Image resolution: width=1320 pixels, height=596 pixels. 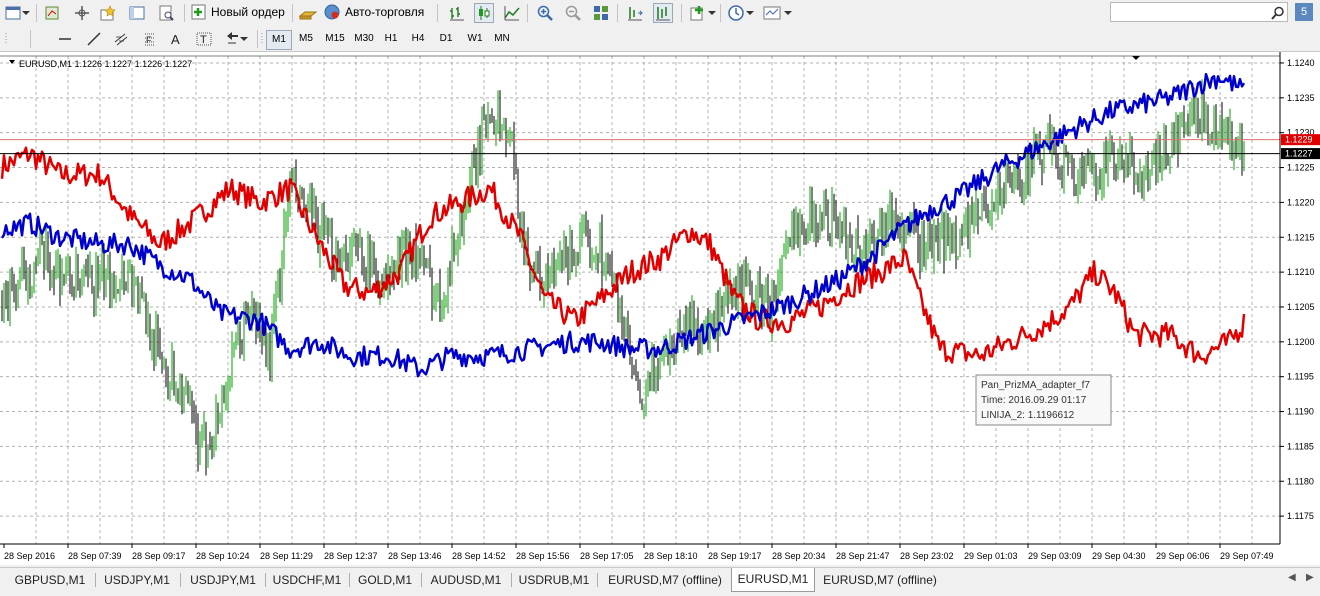 What do you see at coordinates (991, 556) in the screenshot?
I see `time-tick-label: 29 Sep 01:03` at bounding box center [991, 556].